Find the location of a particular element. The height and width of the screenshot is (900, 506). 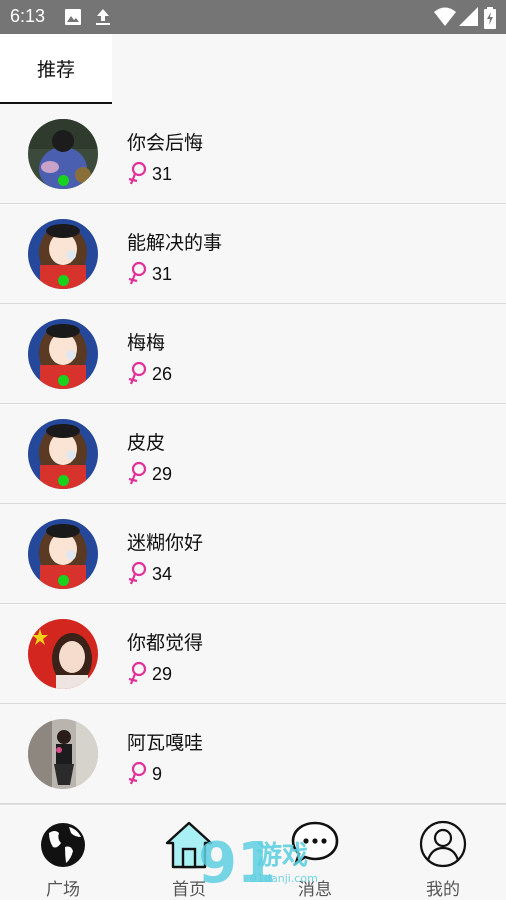

profile-icon is located at coordinates (443, 844).